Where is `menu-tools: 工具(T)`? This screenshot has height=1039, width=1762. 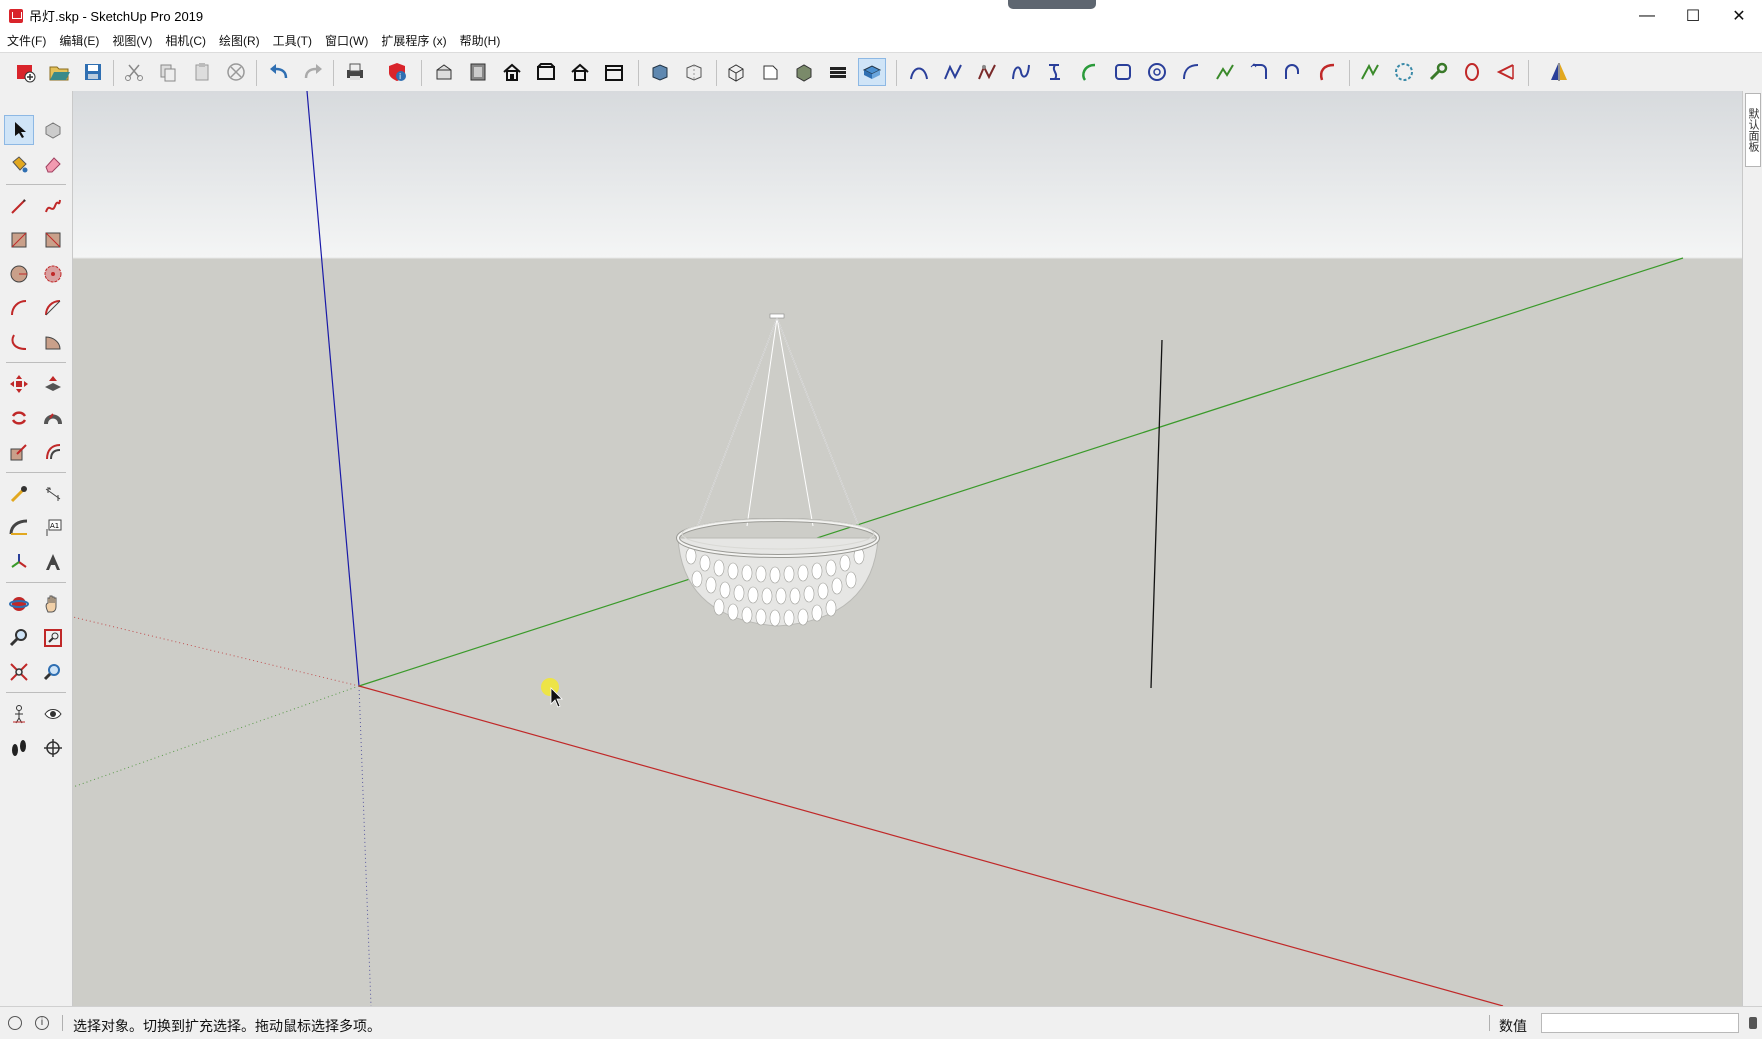 menu-tools: 工具(T) is located at coordinates (292, 41).